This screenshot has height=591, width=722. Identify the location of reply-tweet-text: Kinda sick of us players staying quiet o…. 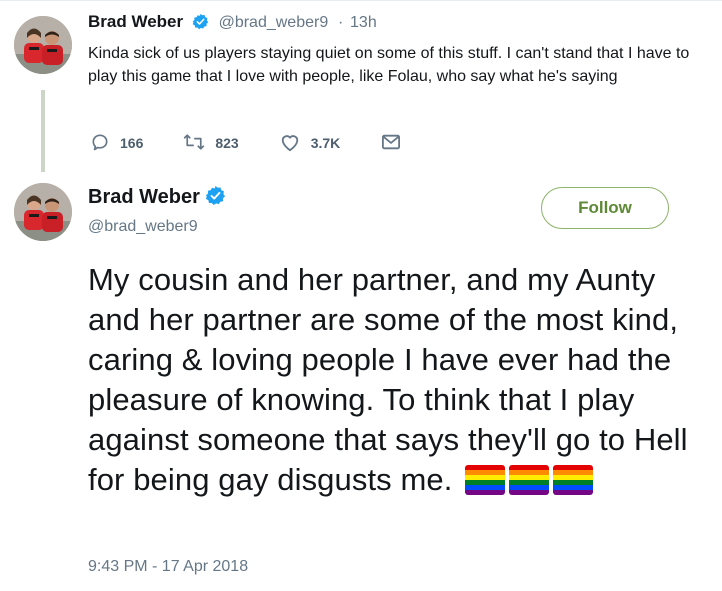
(389, 65).